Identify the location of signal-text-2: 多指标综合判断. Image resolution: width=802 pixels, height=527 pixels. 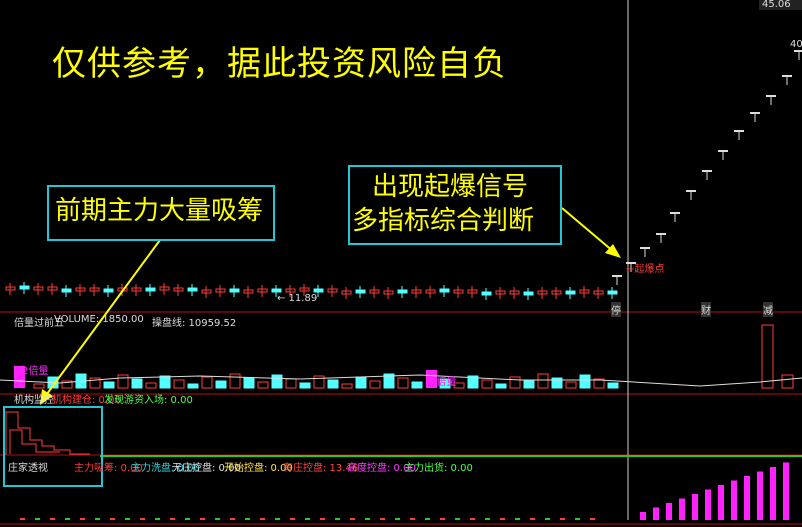
(443, 221).